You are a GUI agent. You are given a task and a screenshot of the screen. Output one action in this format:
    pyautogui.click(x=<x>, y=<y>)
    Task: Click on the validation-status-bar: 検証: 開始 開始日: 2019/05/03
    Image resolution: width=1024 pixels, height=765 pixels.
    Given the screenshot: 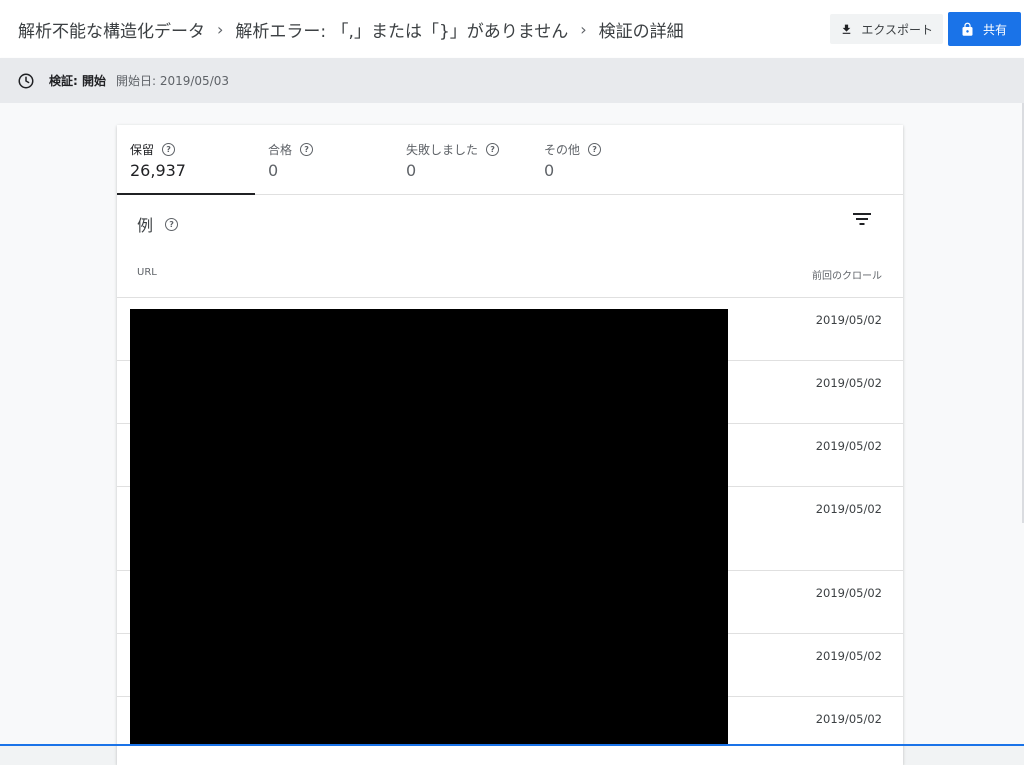 What is the action you would take?
    pyautogui.click(x=512, y=80)
    